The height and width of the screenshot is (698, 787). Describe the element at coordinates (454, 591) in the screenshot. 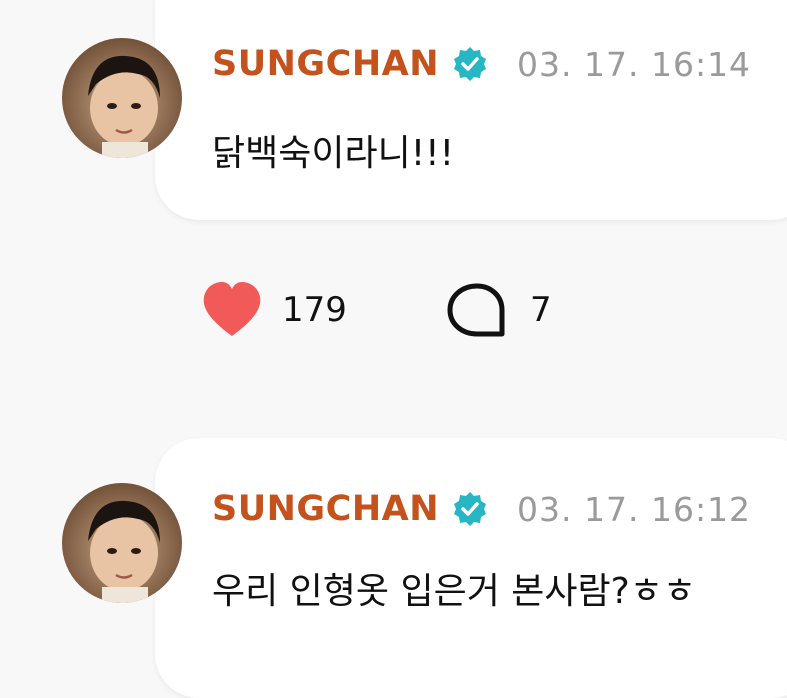

I see `post-message: 우리 인형옷 입은거 본사람?ㅎㅎ` at that location.